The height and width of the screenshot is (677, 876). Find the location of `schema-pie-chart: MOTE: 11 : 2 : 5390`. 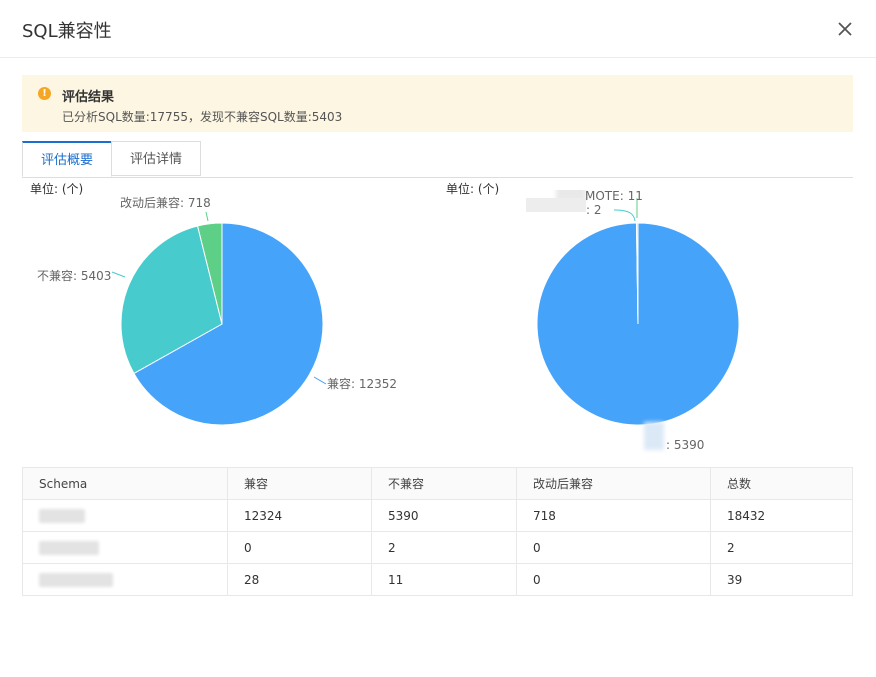

schema-pie-chart: MOTE: 11 : 2 : 5390 is located at coordinates (633, 321).